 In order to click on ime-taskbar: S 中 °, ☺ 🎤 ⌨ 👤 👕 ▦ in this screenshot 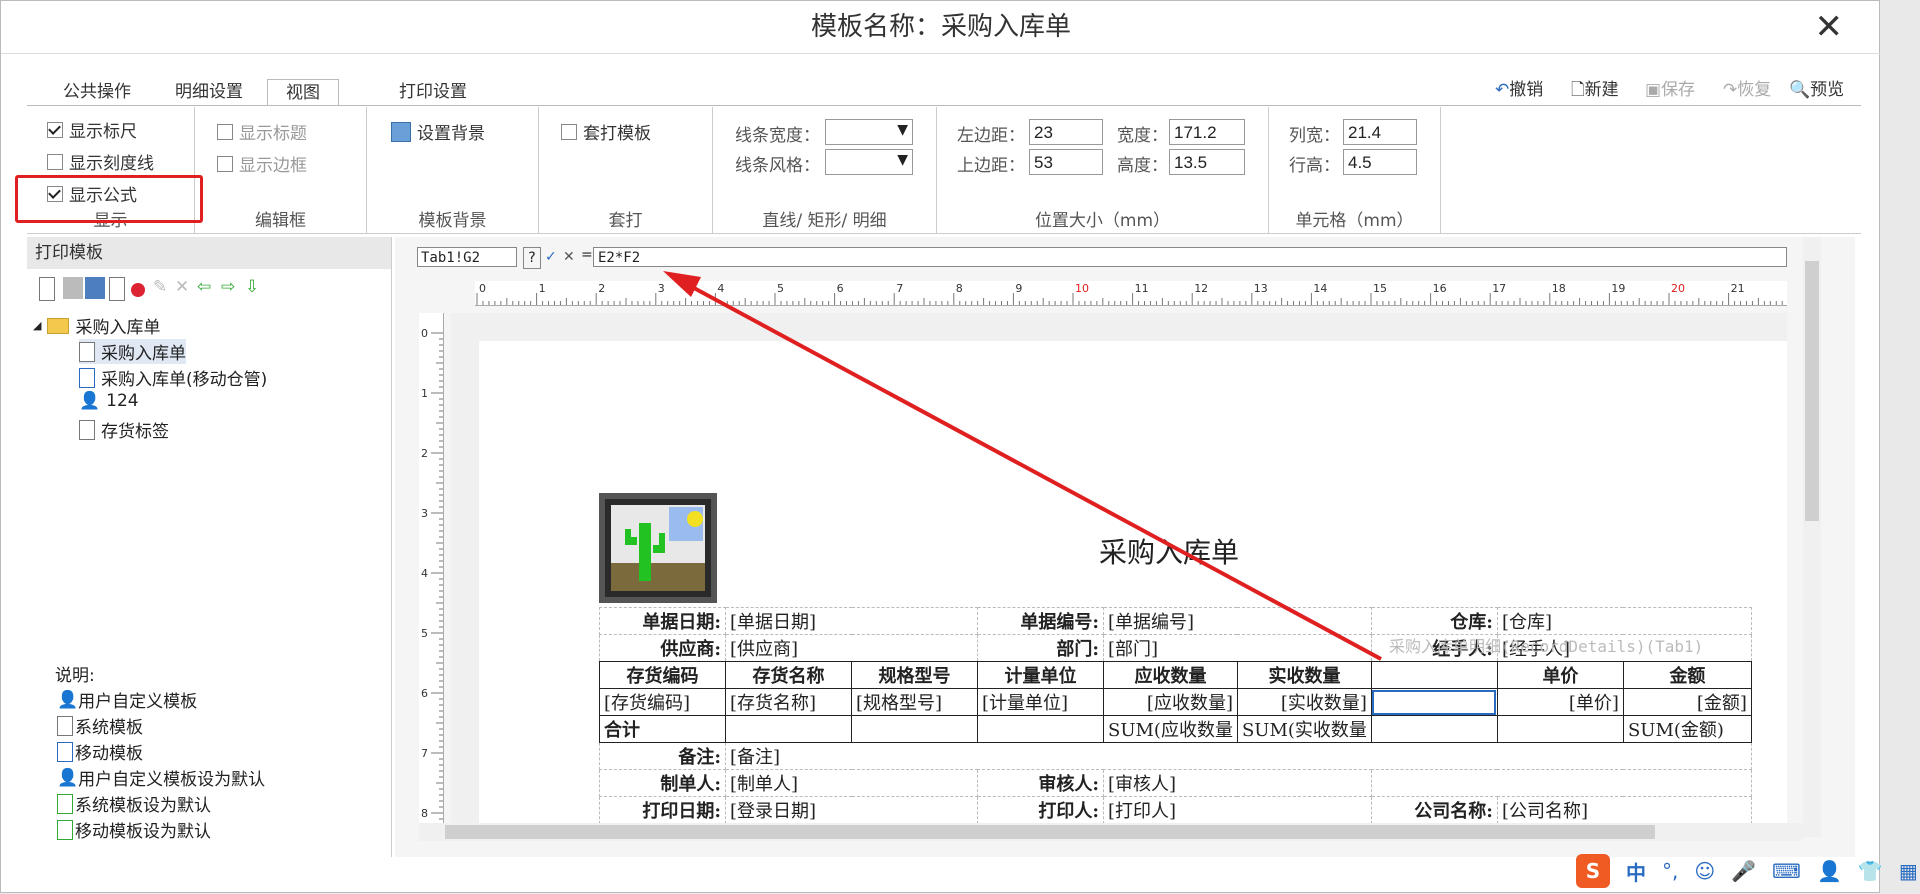, I will do `click(1747, 871)`.